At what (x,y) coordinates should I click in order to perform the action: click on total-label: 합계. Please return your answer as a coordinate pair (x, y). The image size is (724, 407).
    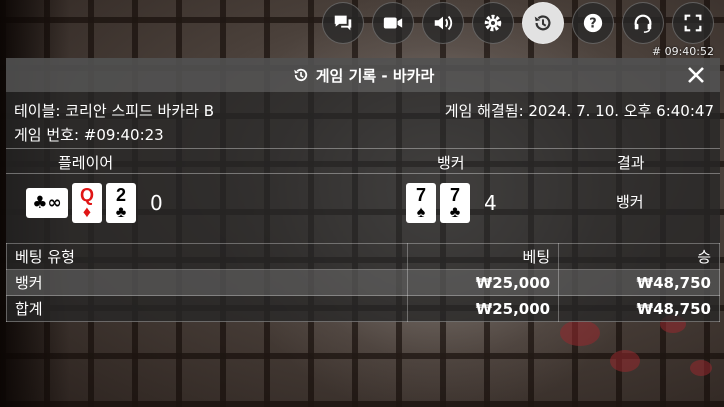
    Looking at the image, I should click on (207, 308).